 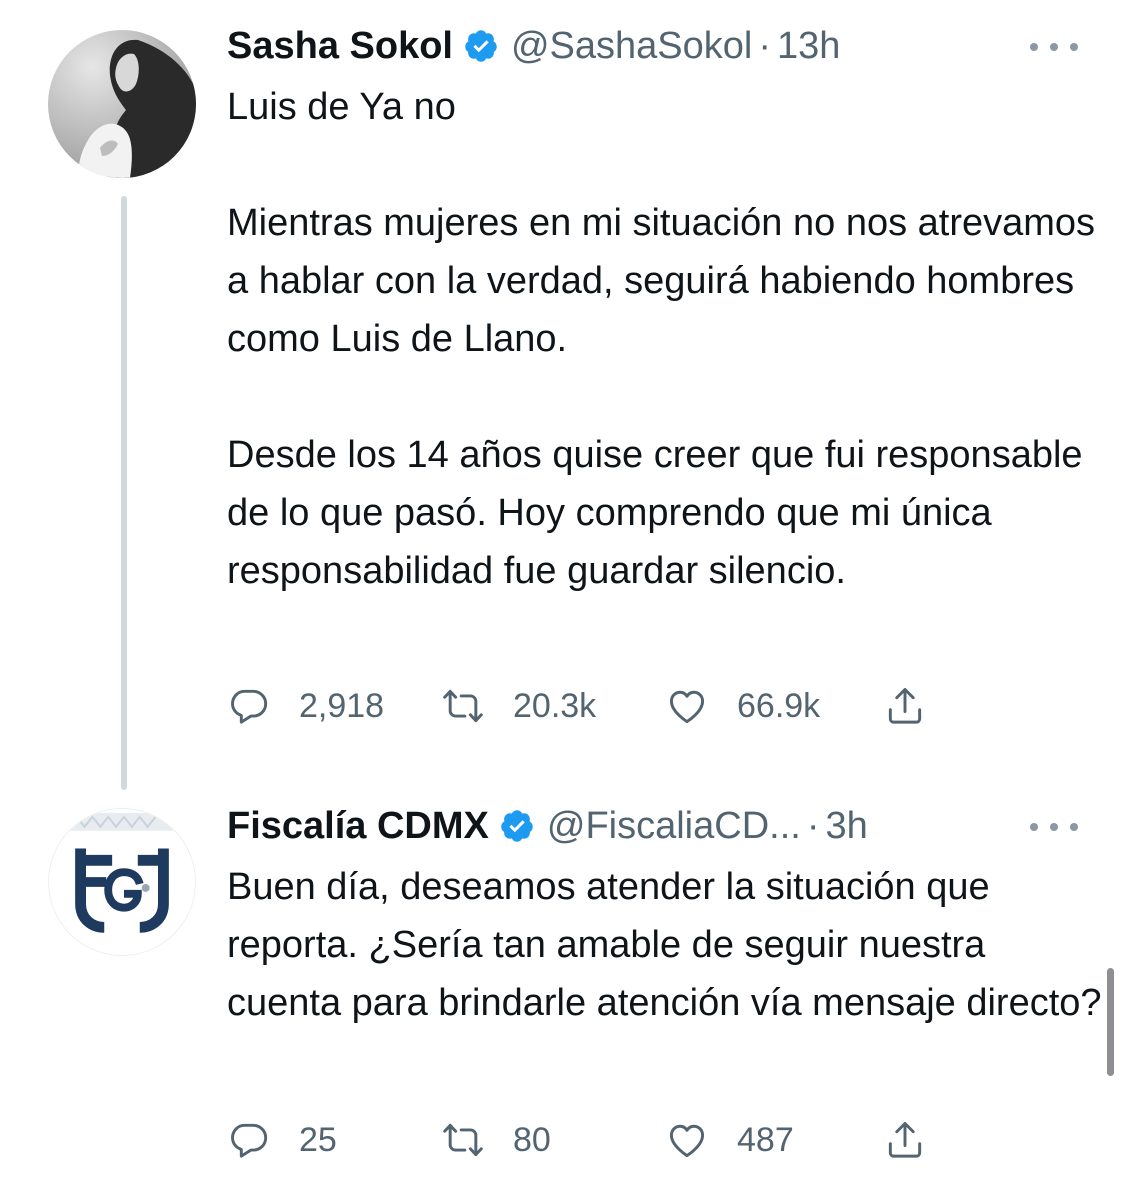 I want to click on profile-photo, so click(x=122, y=104).